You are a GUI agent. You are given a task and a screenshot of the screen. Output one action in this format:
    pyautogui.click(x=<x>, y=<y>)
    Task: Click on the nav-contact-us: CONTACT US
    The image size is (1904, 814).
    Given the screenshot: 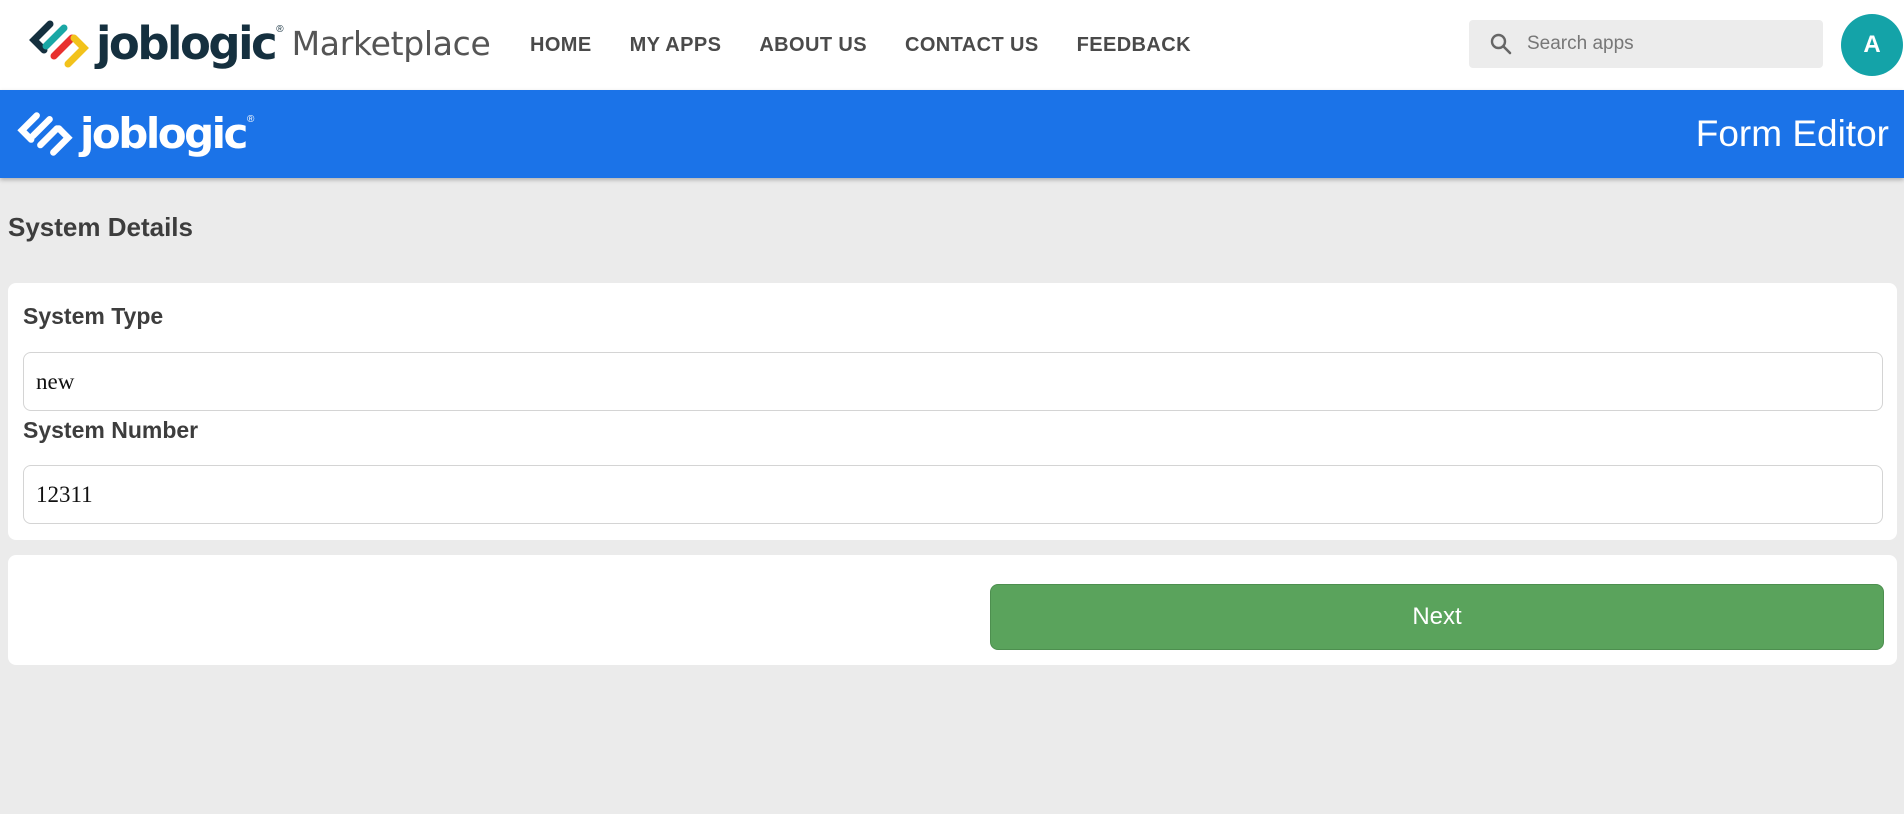 What is the action you would take?
    pyautogui.click(x=972, y=45)
    